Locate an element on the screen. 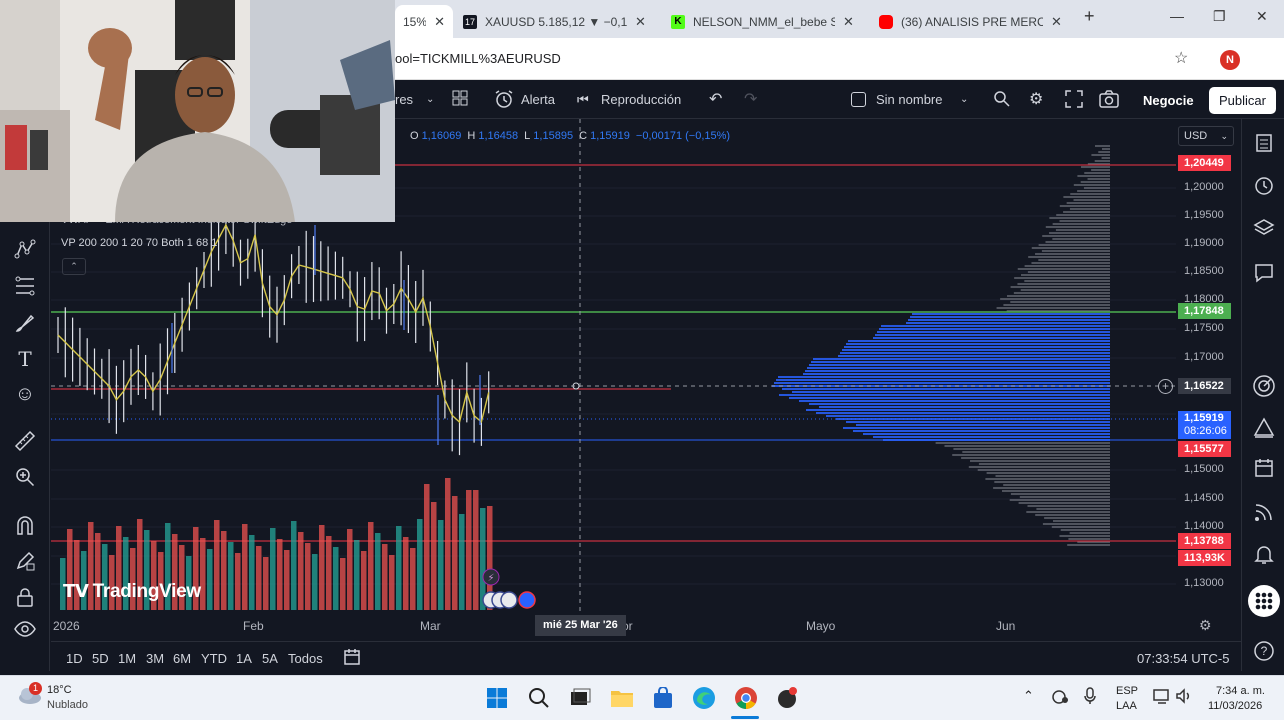 This screenshot has width=1284, height=720. date-range-icon is located at coordinates (352, 658).